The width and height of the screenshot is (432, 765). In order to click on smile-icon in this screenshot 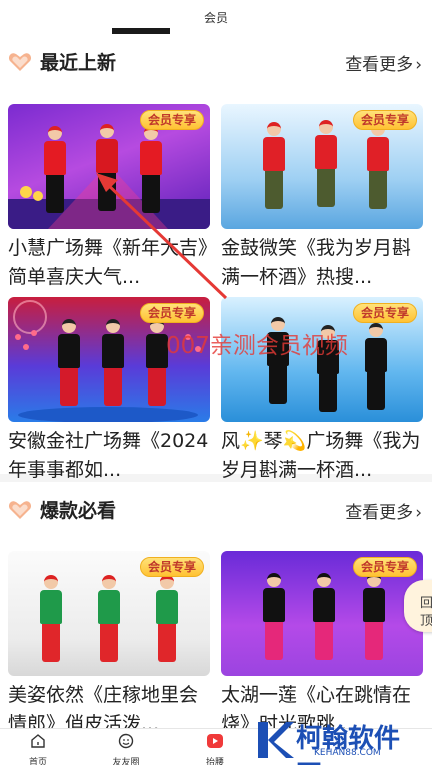, I will do `click(126, 741)`.